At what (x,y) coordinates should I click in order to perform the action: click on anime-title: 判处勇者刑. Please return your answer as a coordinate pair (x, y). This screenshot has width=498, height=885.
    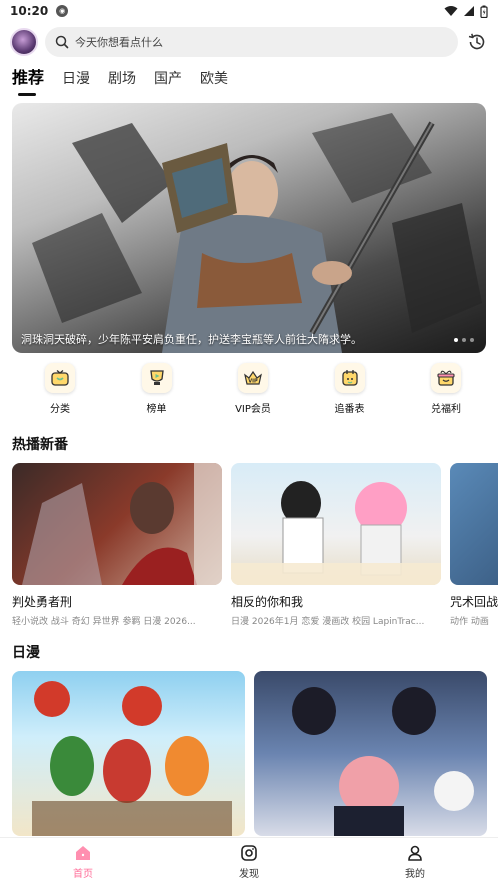
    Looking at the image, I should click on (42, 602).